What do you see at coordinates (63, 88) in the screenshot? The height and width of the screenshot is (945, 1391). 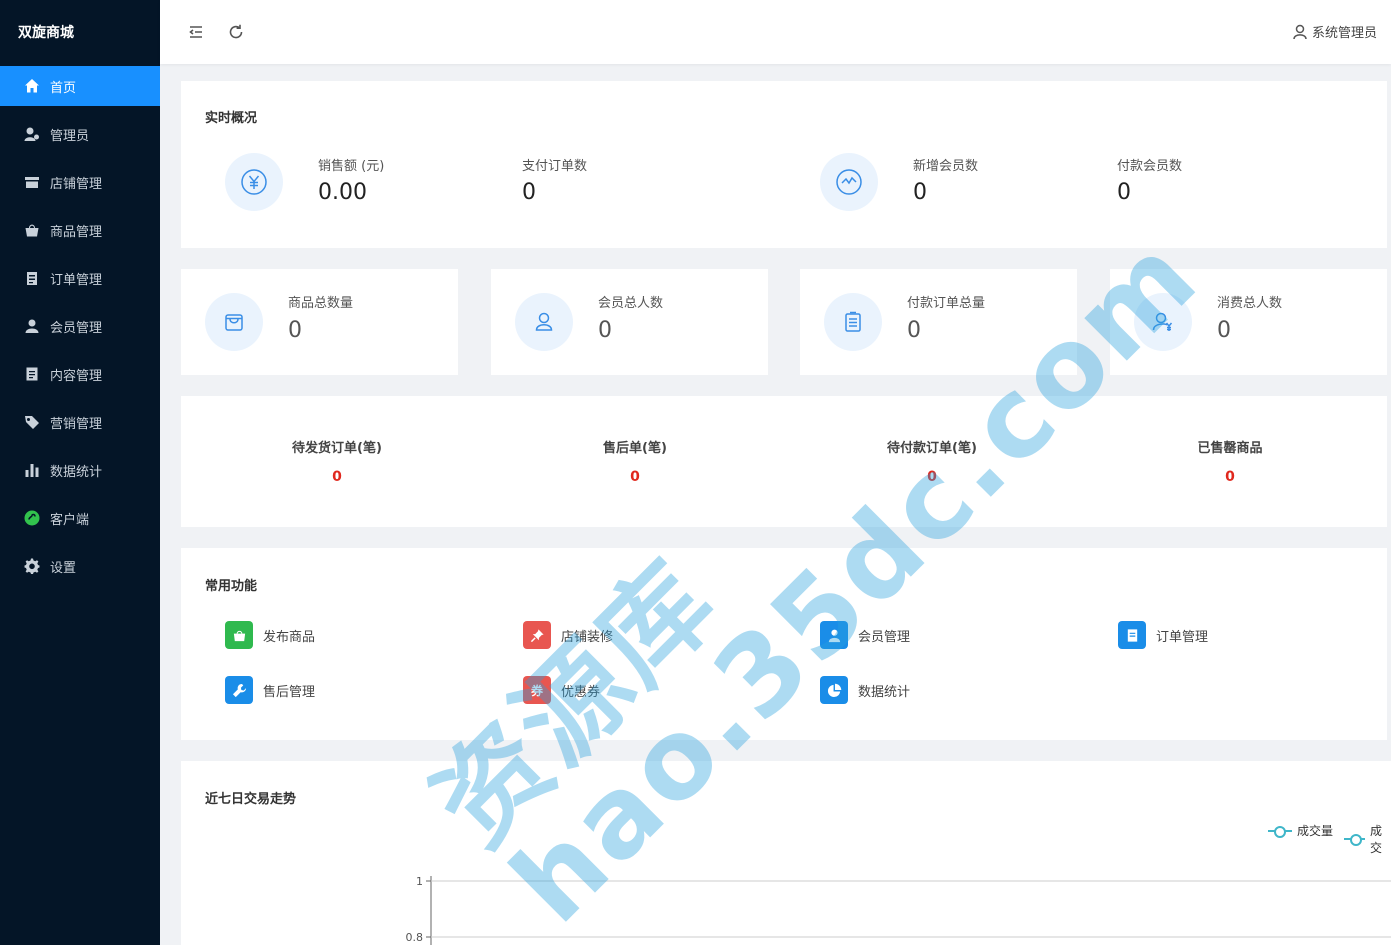 I see `sidebar-item-label: 首页` at bounding box center [63, 88].